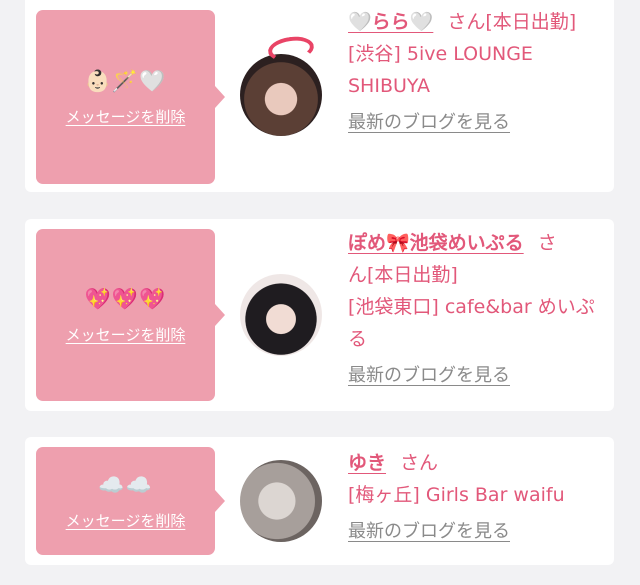 Image resolution: width=640 pixels, height=585 pixels. Describe the element at coordinates (125, 80) in the screenshot. I see `message-emoji: 👶🏻🪄🤍` at that location.